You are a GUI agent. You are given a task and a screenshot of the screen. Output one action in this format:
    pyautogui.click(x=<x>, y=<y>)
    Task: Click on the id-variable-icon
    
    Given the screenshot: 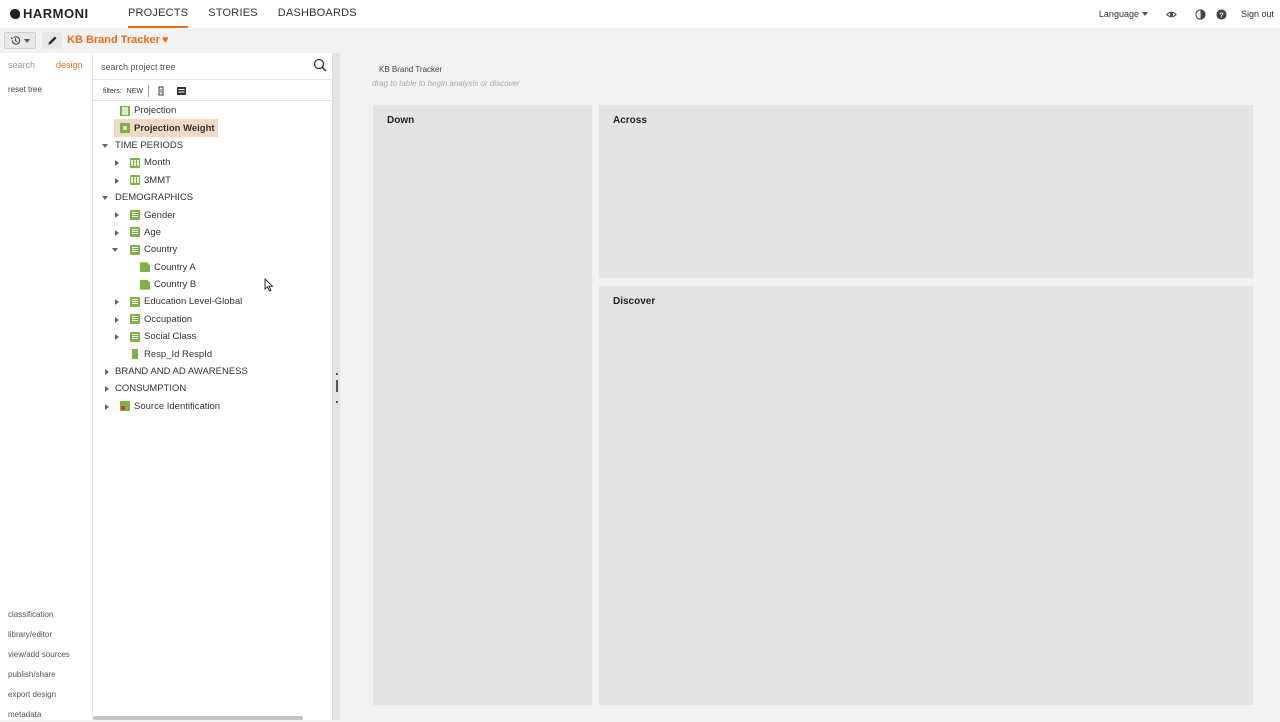 What is the action you would take?
    pyautogui.click(x=135, y=354)
    